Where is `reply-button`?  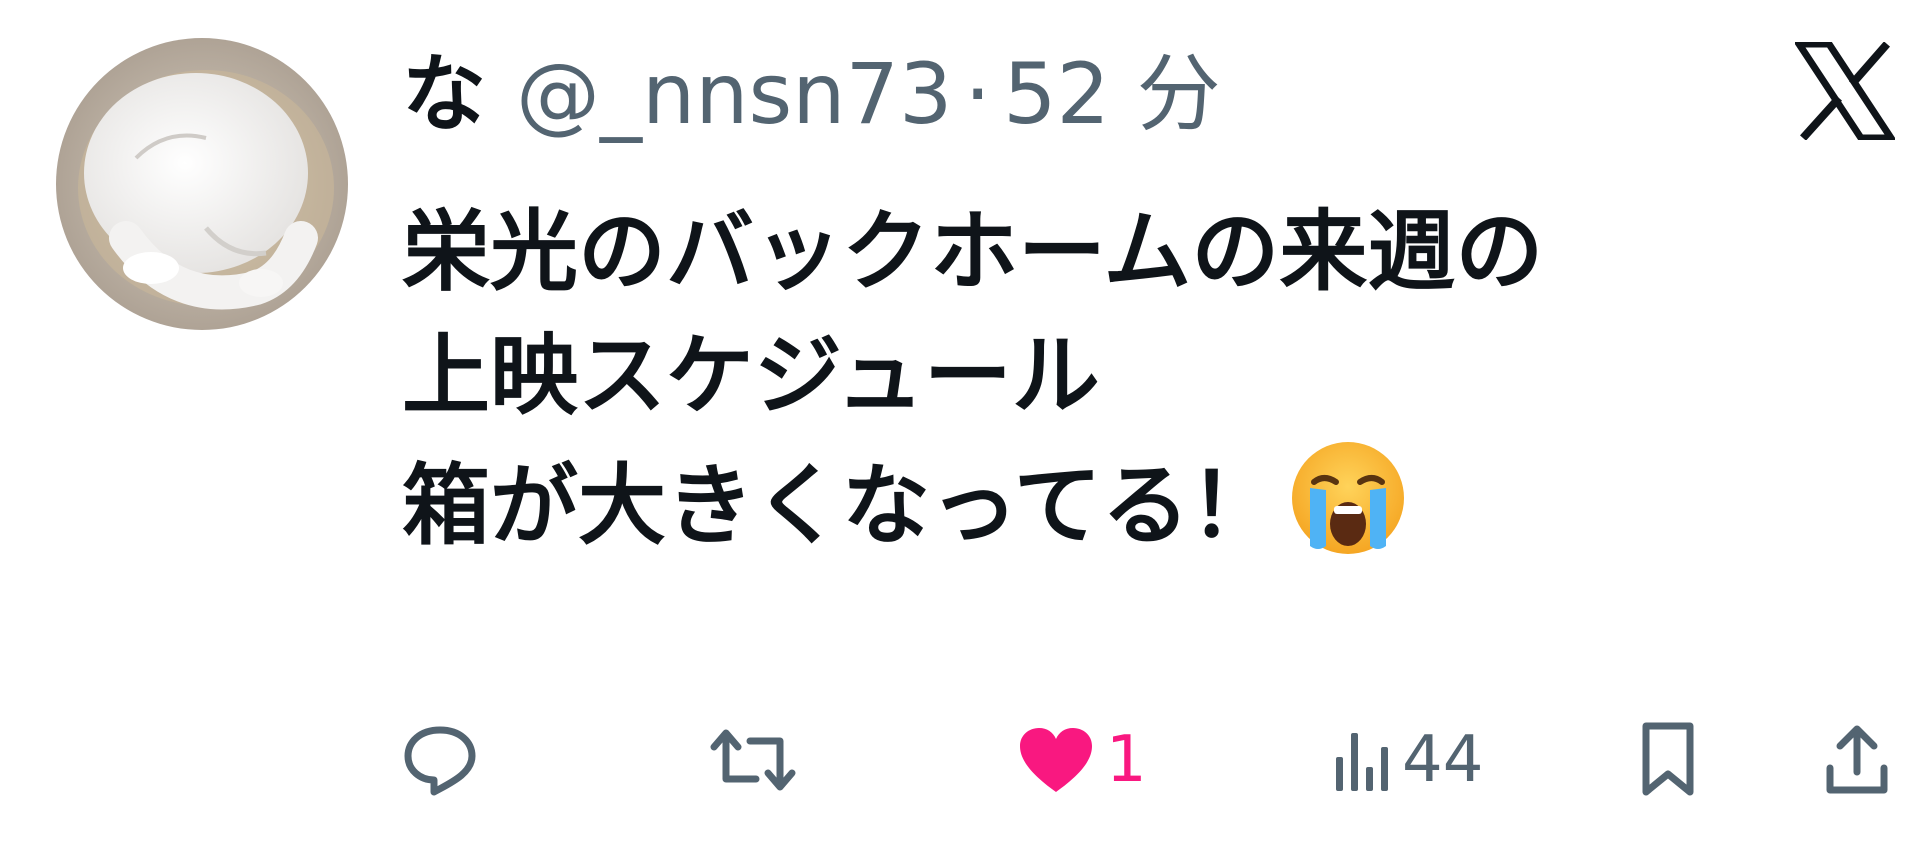 reply-button is located at coordinates (446, 760).